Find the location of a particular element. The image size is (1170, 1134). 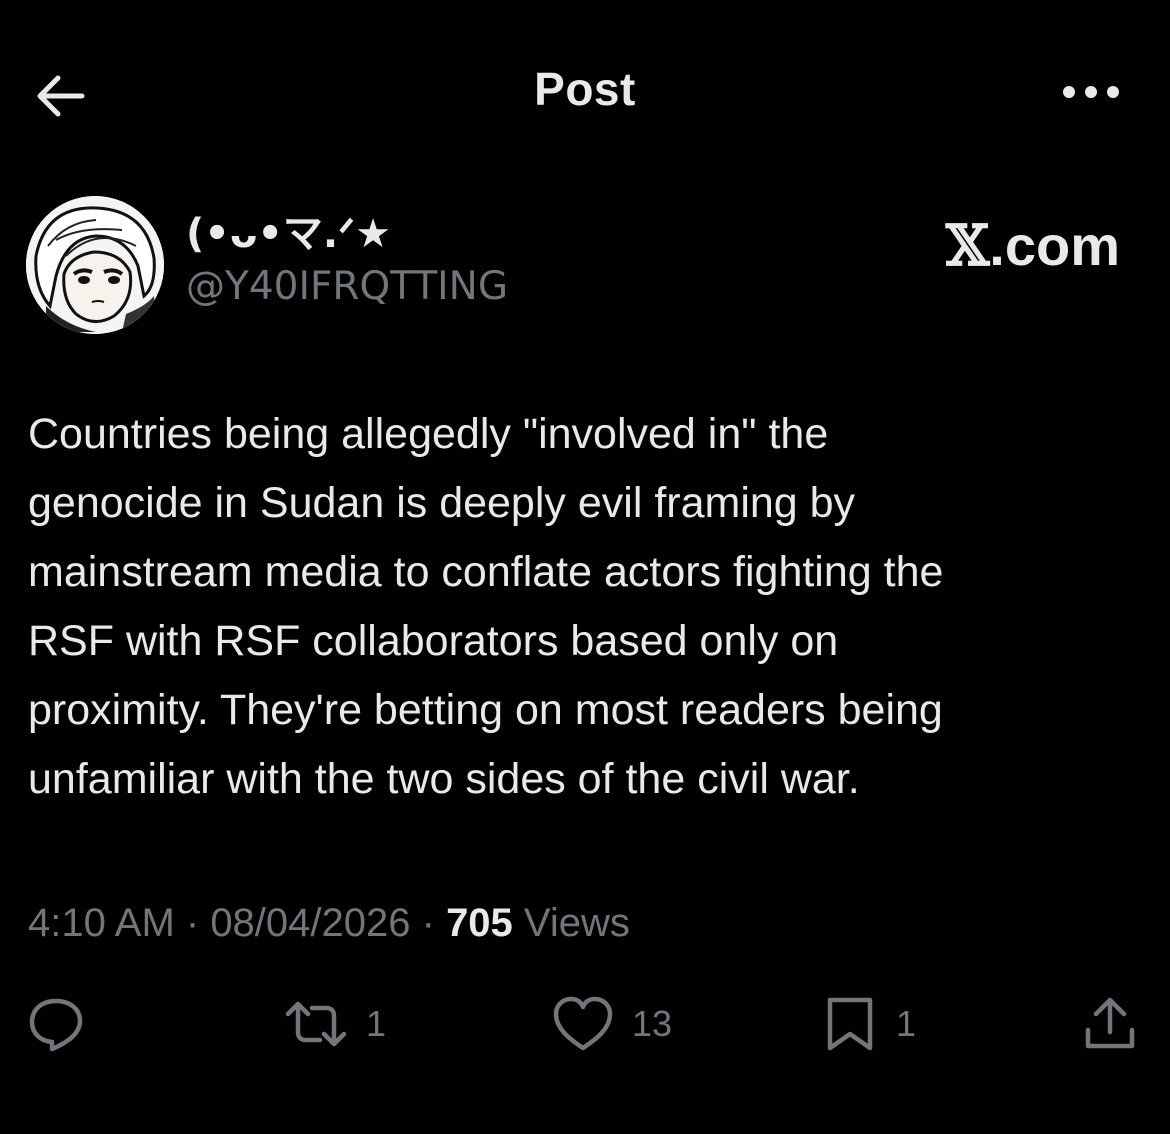

views-count: 705 is located at coordinates (479, 923).